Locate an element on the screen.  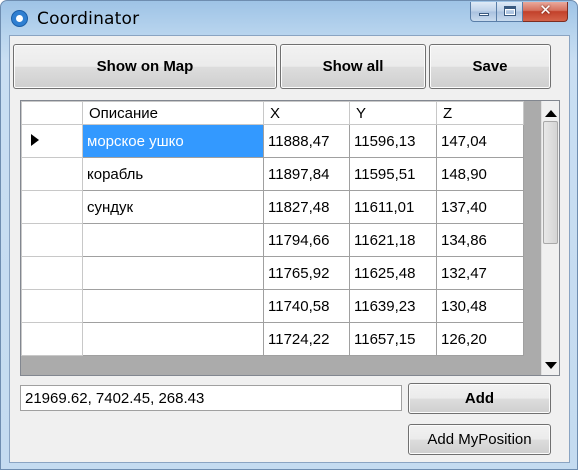
caption-buttons: ✕ is located at coordinates (519, 11).